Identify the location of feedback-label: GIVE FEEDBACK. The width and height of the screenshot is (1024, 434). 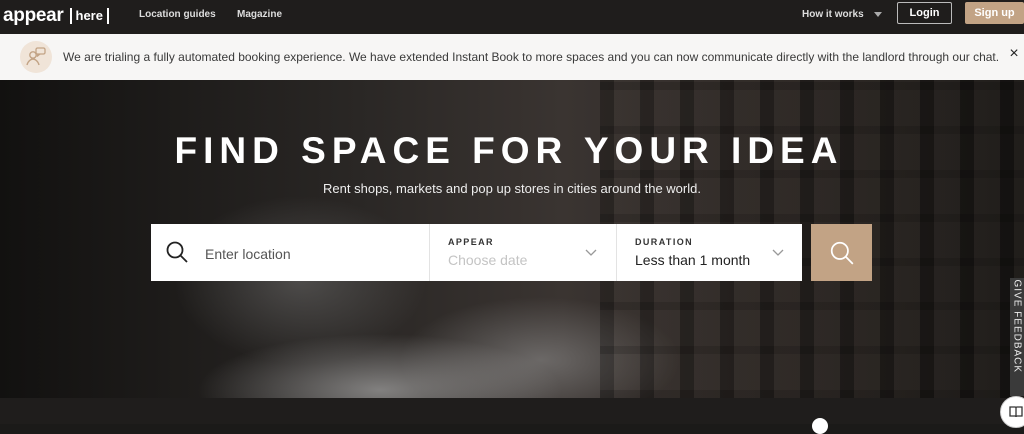
(1017, 326).